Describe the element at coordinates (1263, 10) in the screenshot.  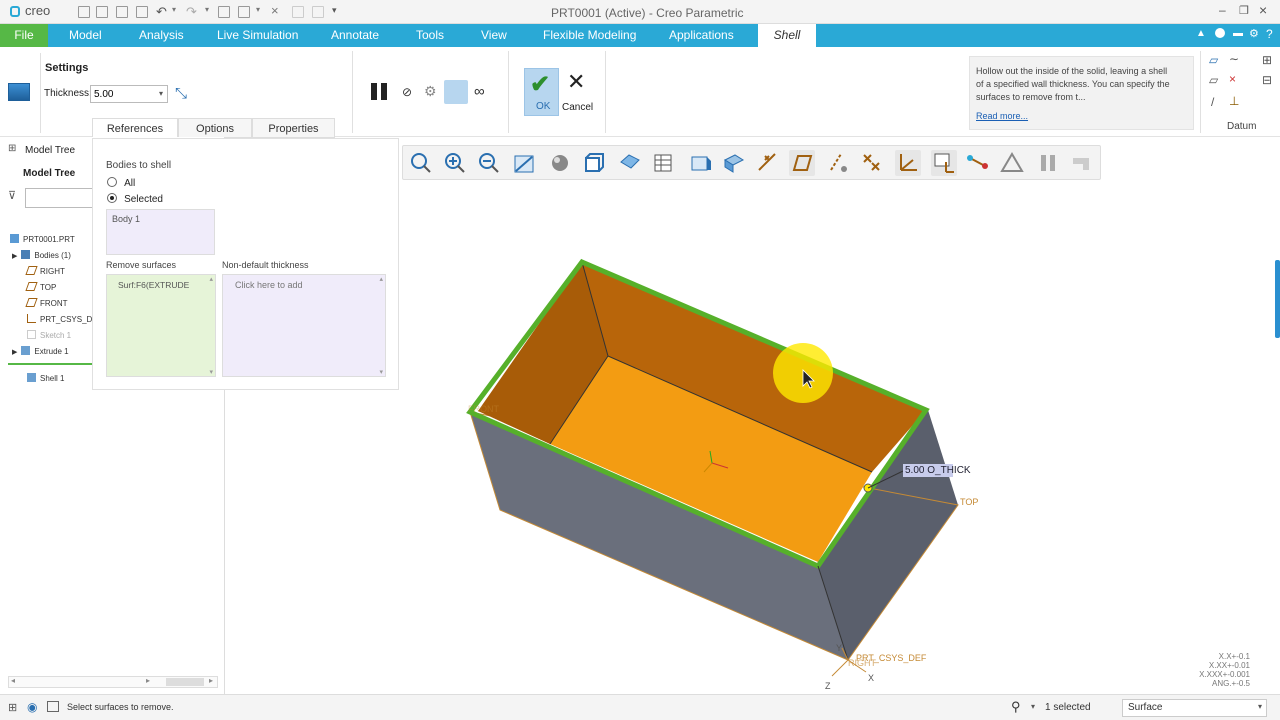
I see `close-button: ×` at that location.